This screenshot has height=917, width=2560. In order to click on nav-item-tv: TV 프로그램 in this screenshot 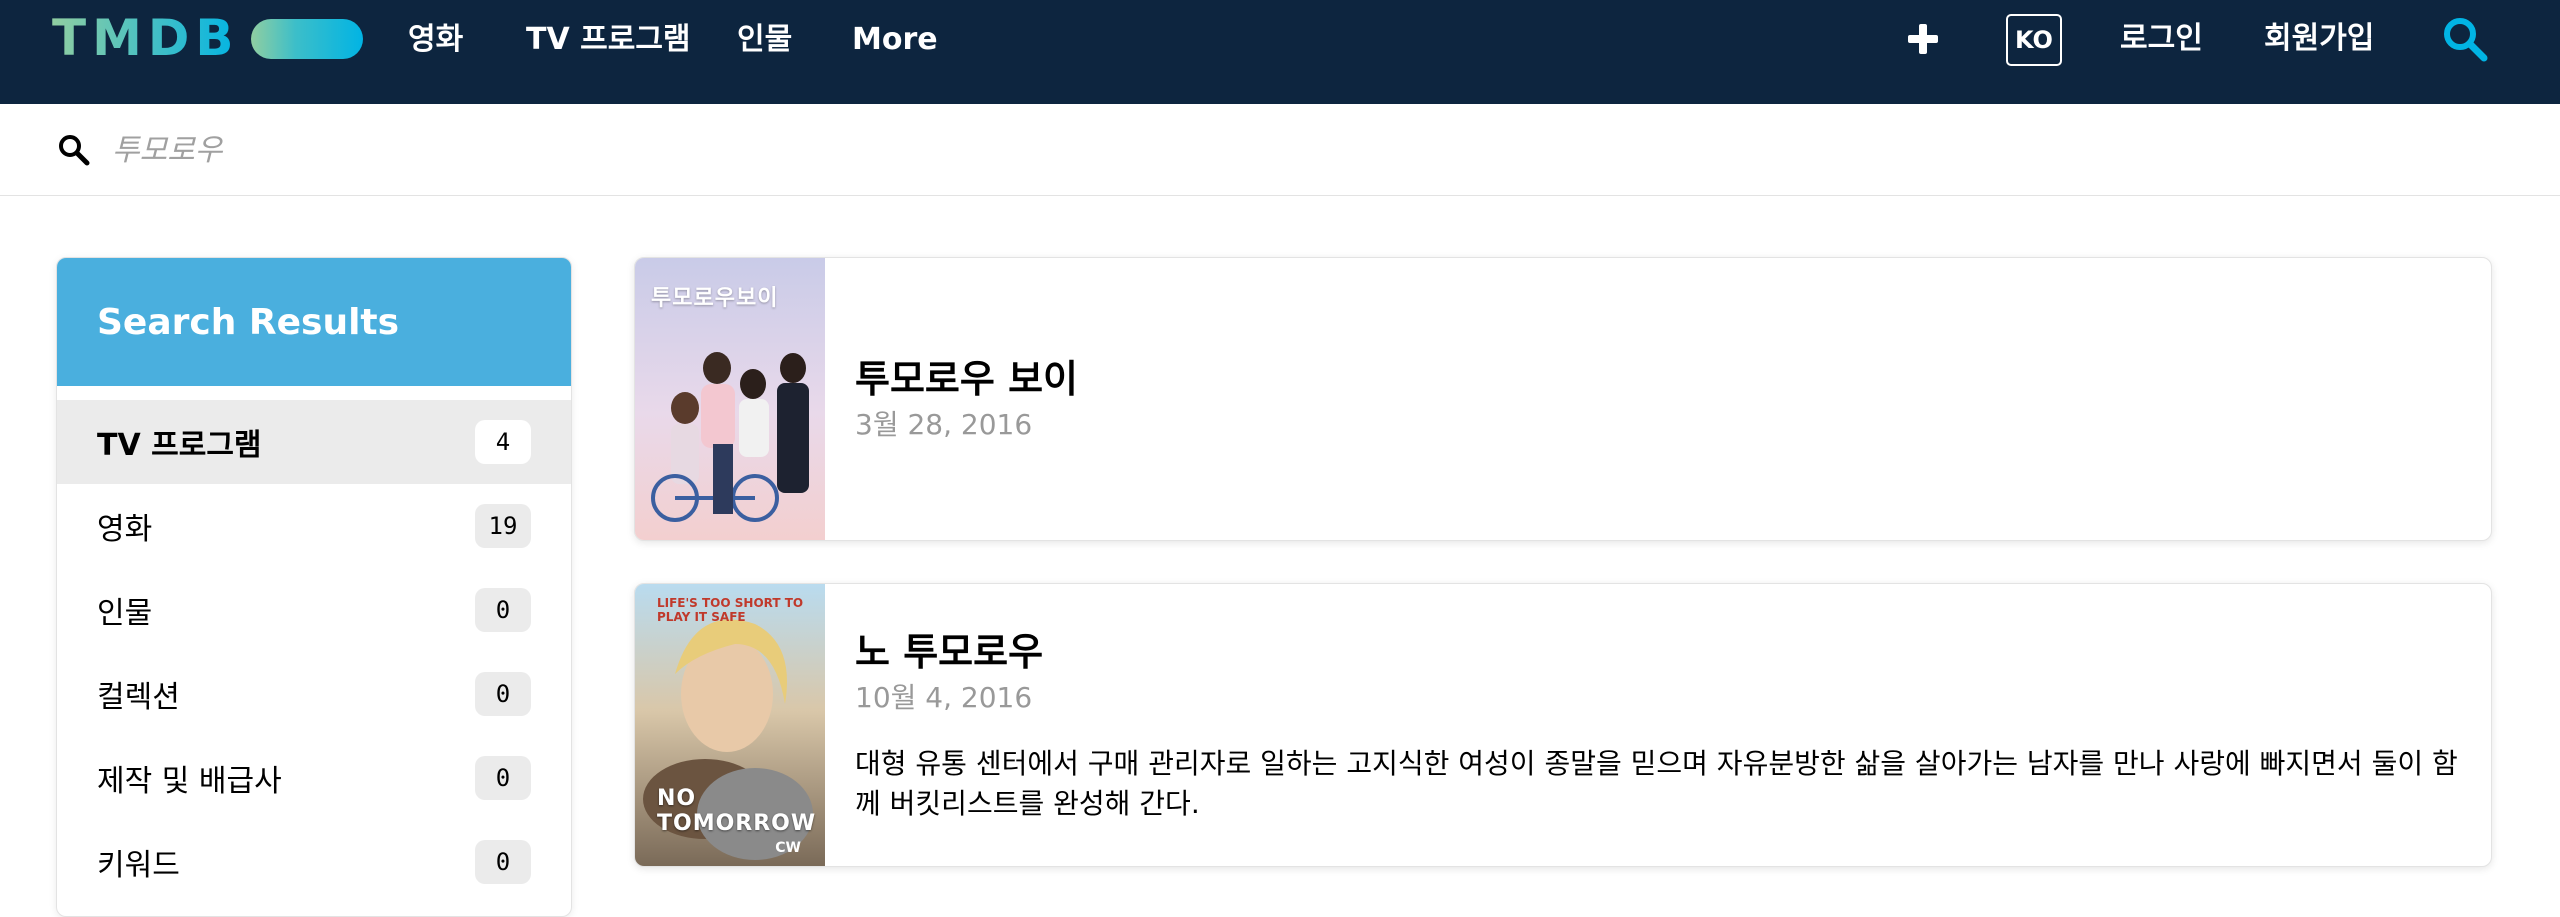, I will do `click(608, 40)`.